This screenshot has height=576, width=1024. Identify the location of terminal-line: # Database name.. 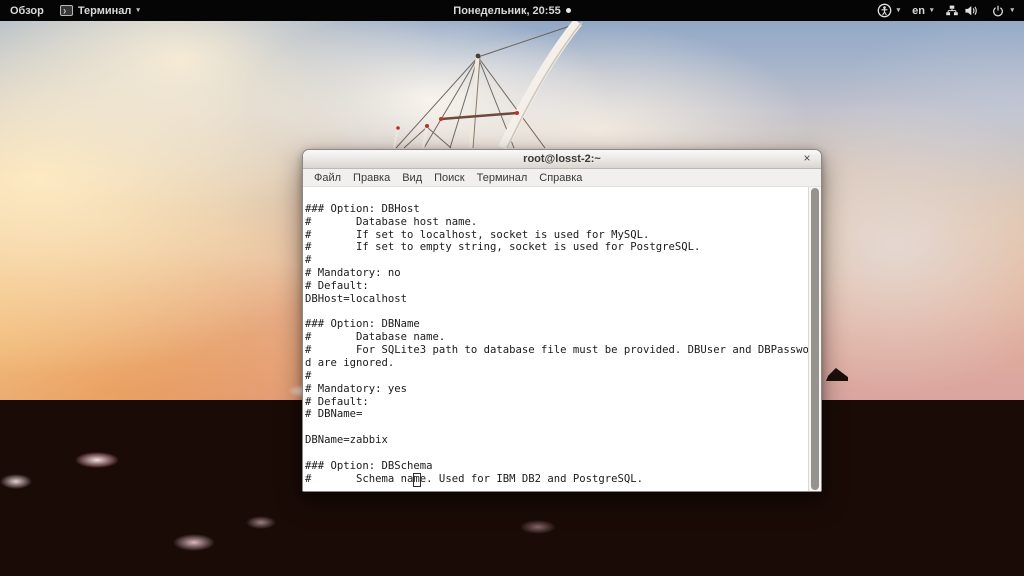
(375, 337).